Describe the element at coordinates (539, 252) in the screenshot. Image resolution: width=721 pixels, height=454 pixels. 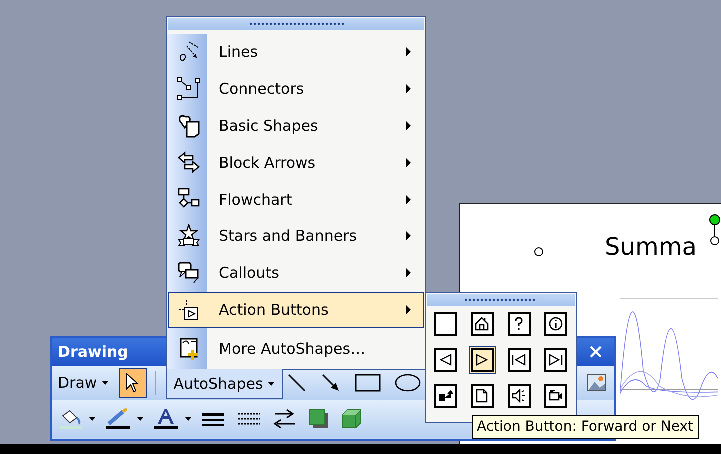
I see `sizing-handle` at that location.